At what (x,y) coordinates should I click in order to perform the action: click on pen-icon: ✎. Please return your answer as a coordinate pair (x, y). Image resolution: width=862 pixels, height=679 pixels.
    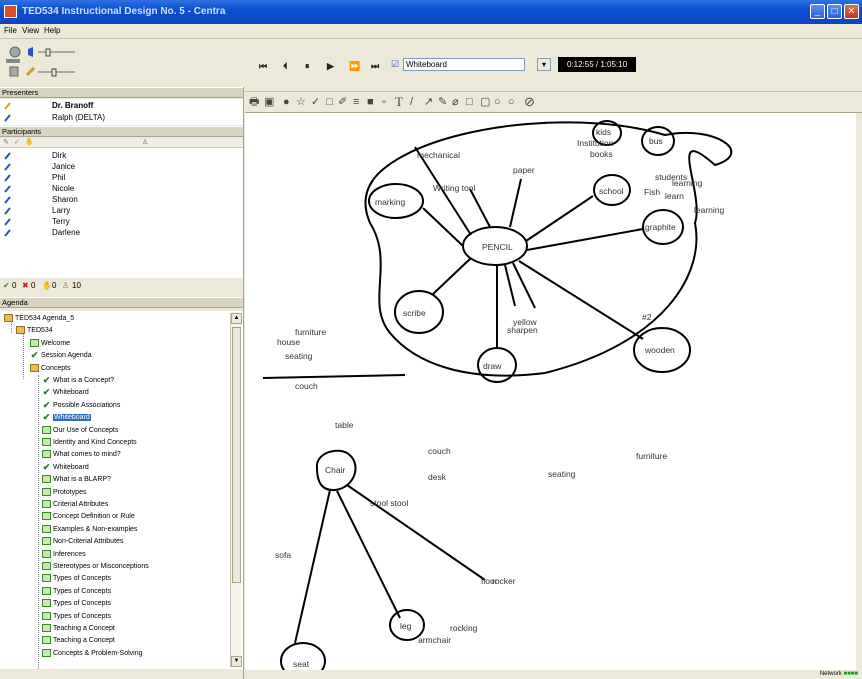
    Looking at the image, I should click on (442, 102).